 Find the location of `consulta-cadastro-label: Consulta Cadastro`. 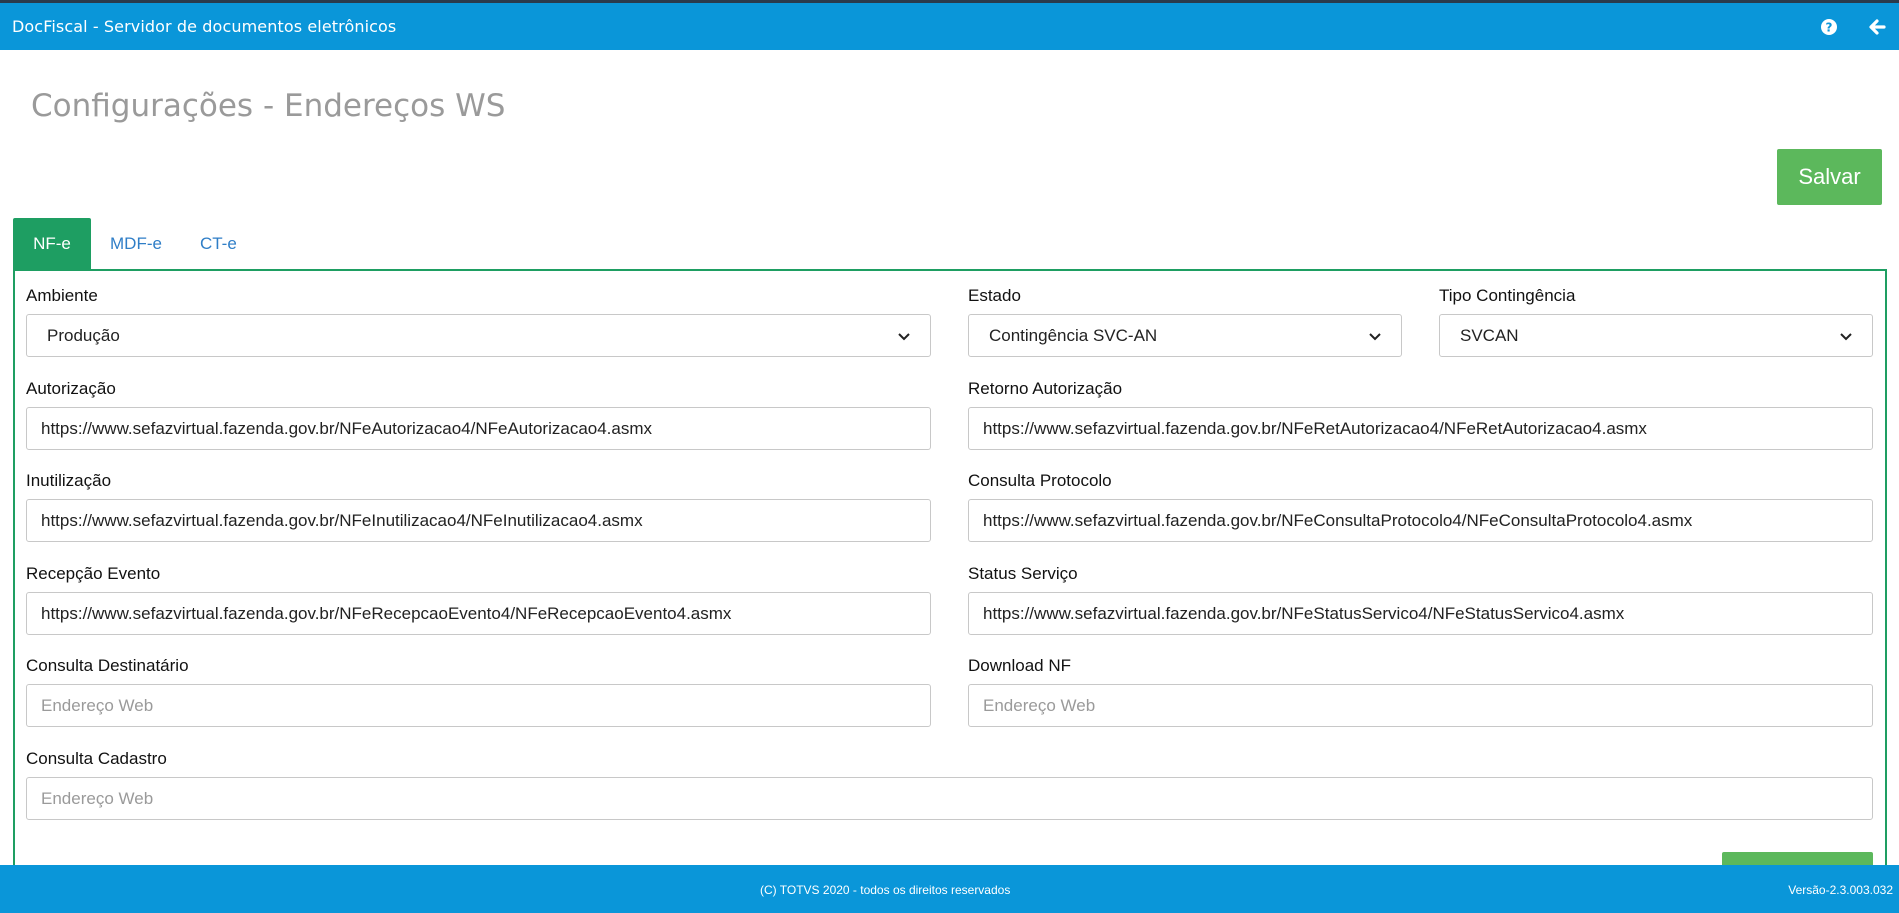

consulta-cadastro-label: Consulta Cadastro is located at coordinates (96, 758).